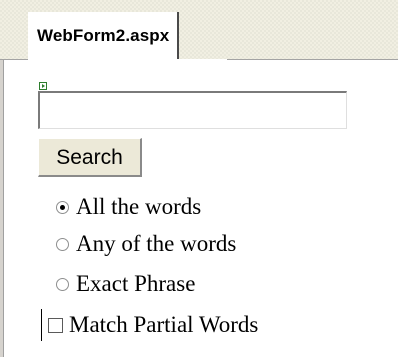 The width and height of the screenshot is (398, 357). Describe the element at coordinates (164, 324) in the screenshot. I see `checkbox-match-partial-label: Match Partial Words` at that location.